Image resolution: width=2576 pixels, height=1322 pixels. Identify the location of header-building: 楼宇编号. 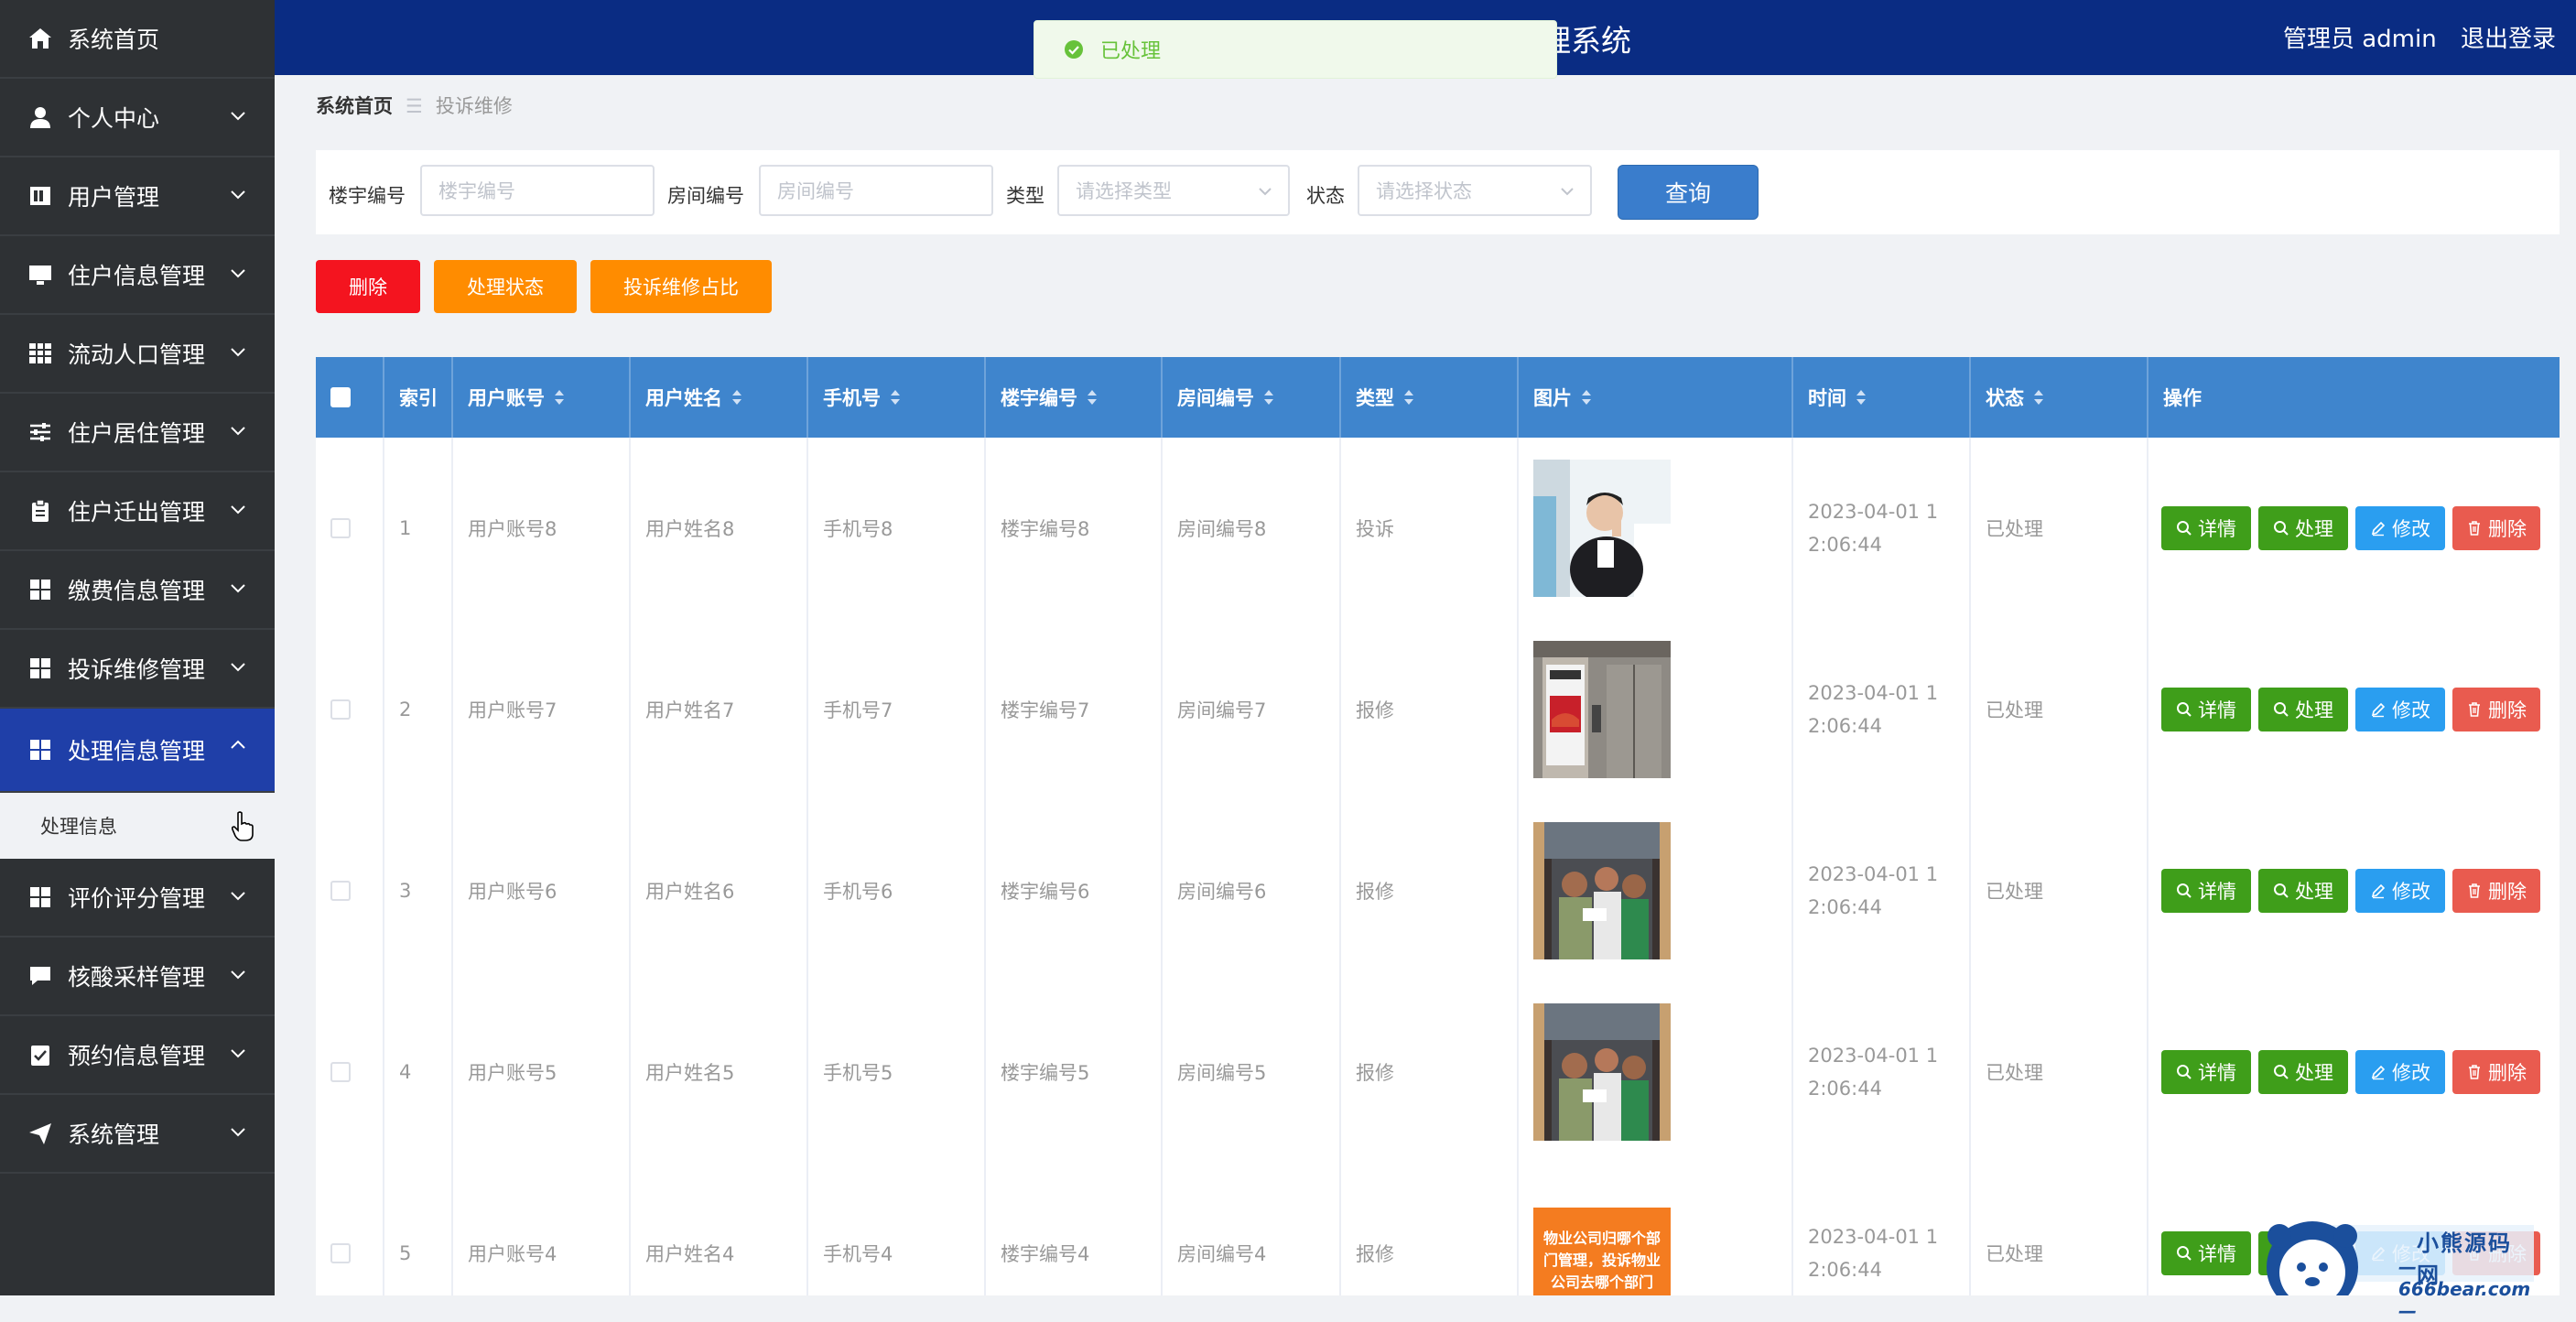
(1075, 398).